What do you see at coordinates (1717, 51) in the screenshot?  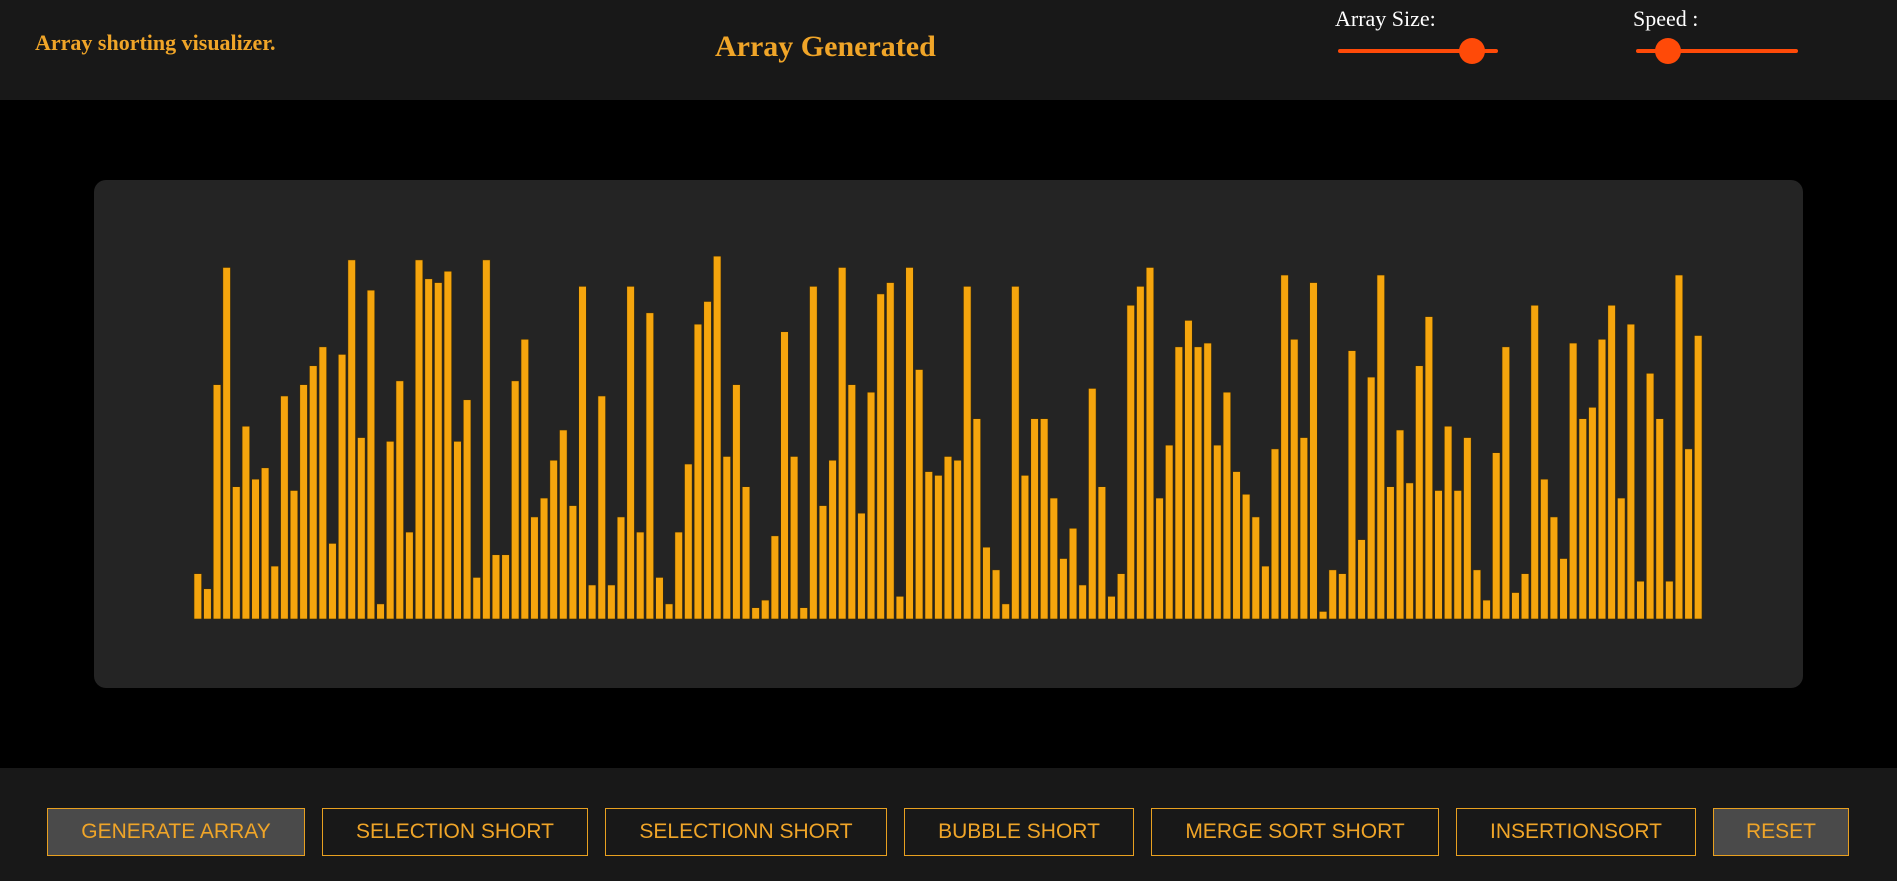 I see `speed-slider` at bounding box center [1717, 51].